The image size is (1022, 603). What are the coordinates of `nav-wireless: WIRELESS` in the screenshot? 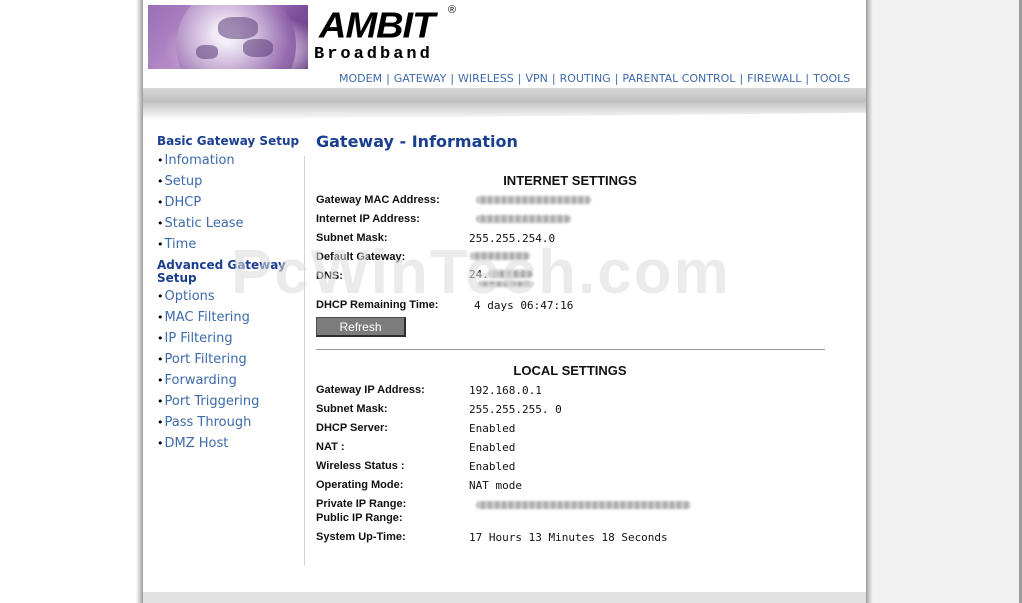 It's located at (486, 78).